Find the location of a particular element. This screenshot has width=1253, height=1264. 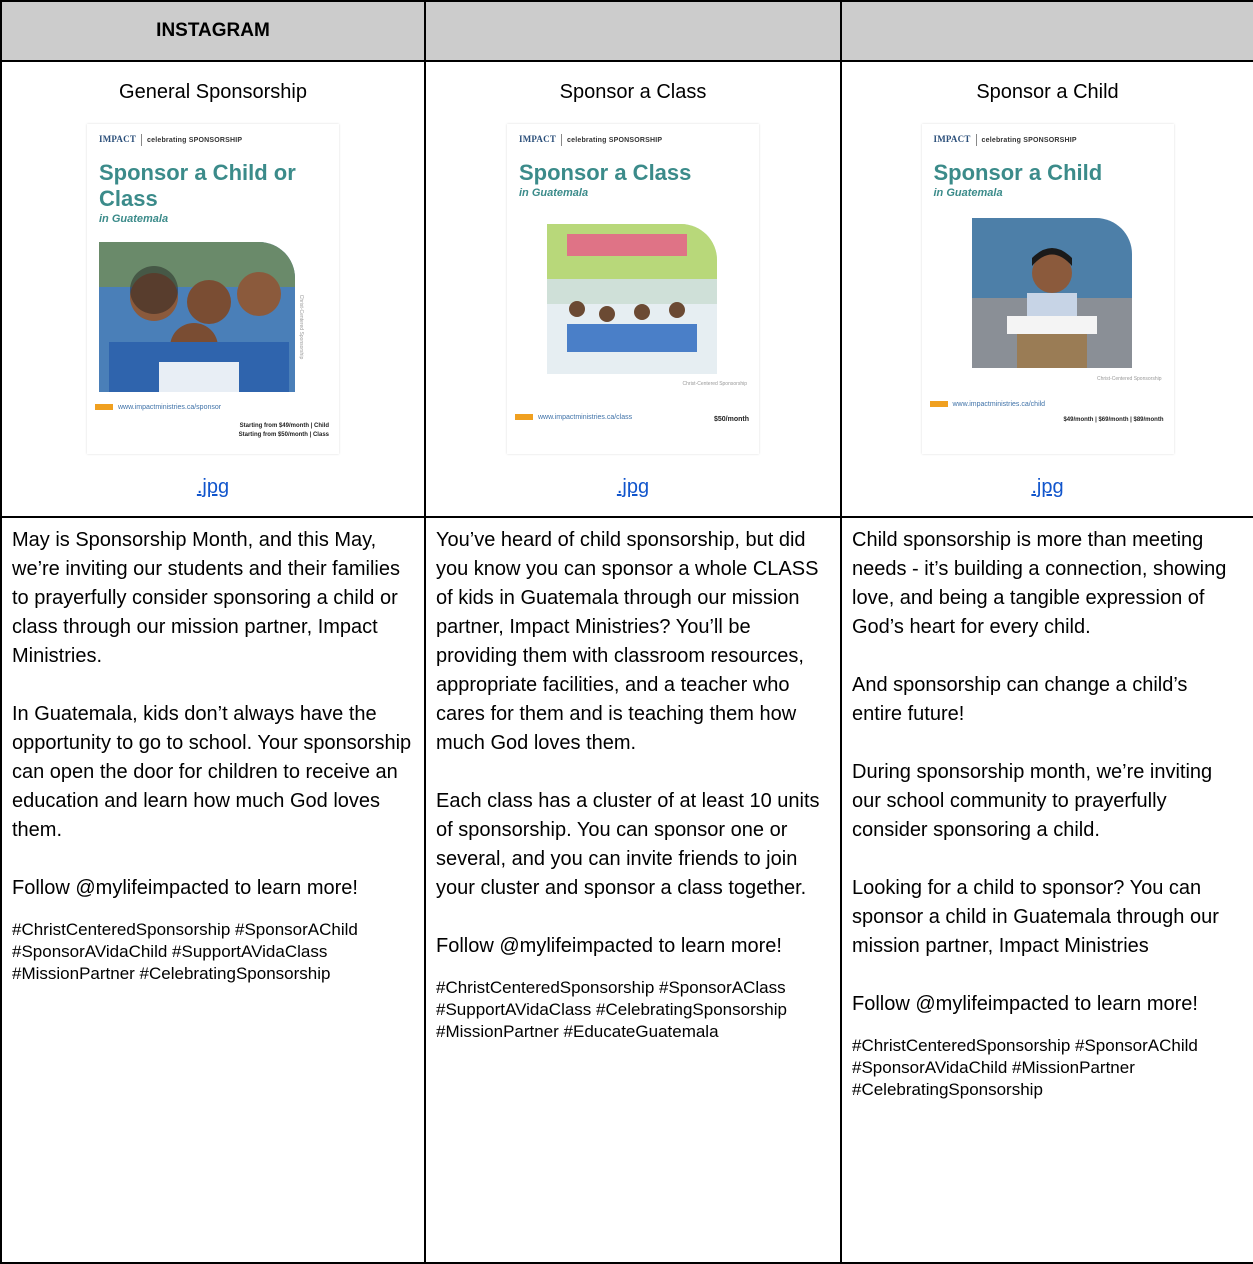

header-title: INSTAGRAM is located at coordinates (213, 31).